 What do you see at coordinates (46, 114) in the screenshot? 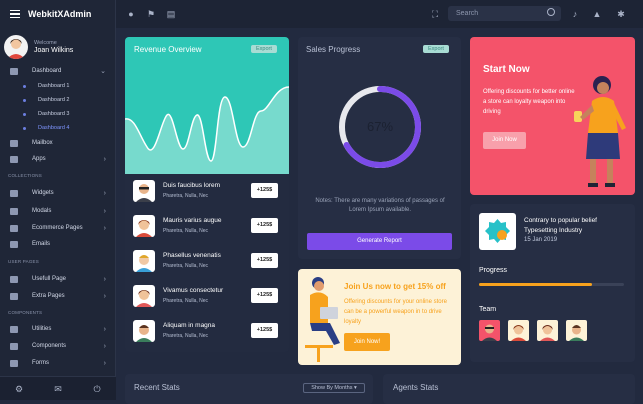
I see `sidebar-subitem-dashboard-3: Dashboard 3` at bounding box center [46, 114].